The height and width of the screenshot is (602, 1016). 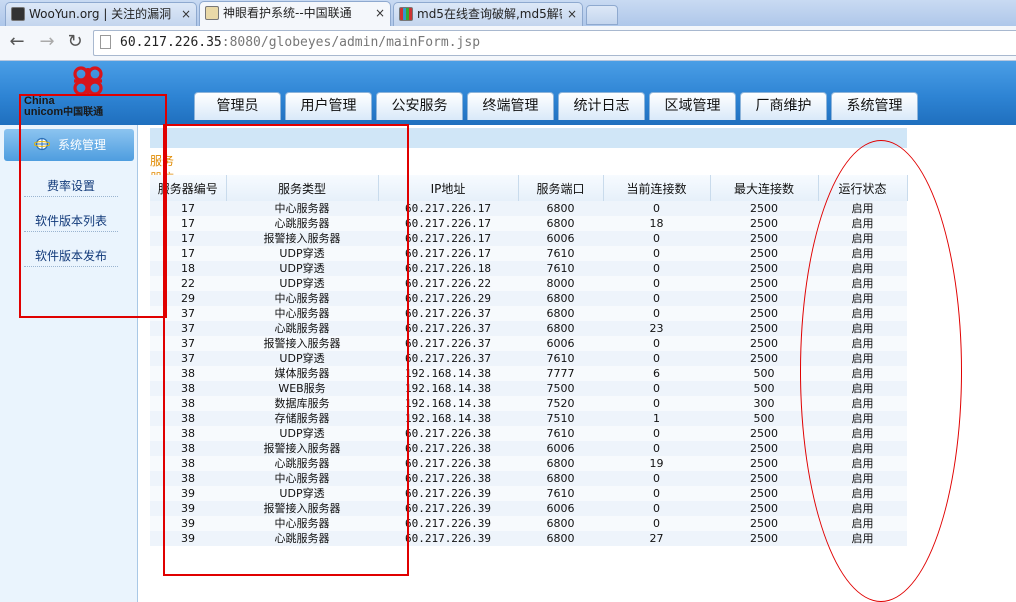 What do you see at coordinates (351, 42) in the screenshot?
I see `url-path: :8080/globeyes/admin/mainForm.jsp` at bounding box center [351, 42].